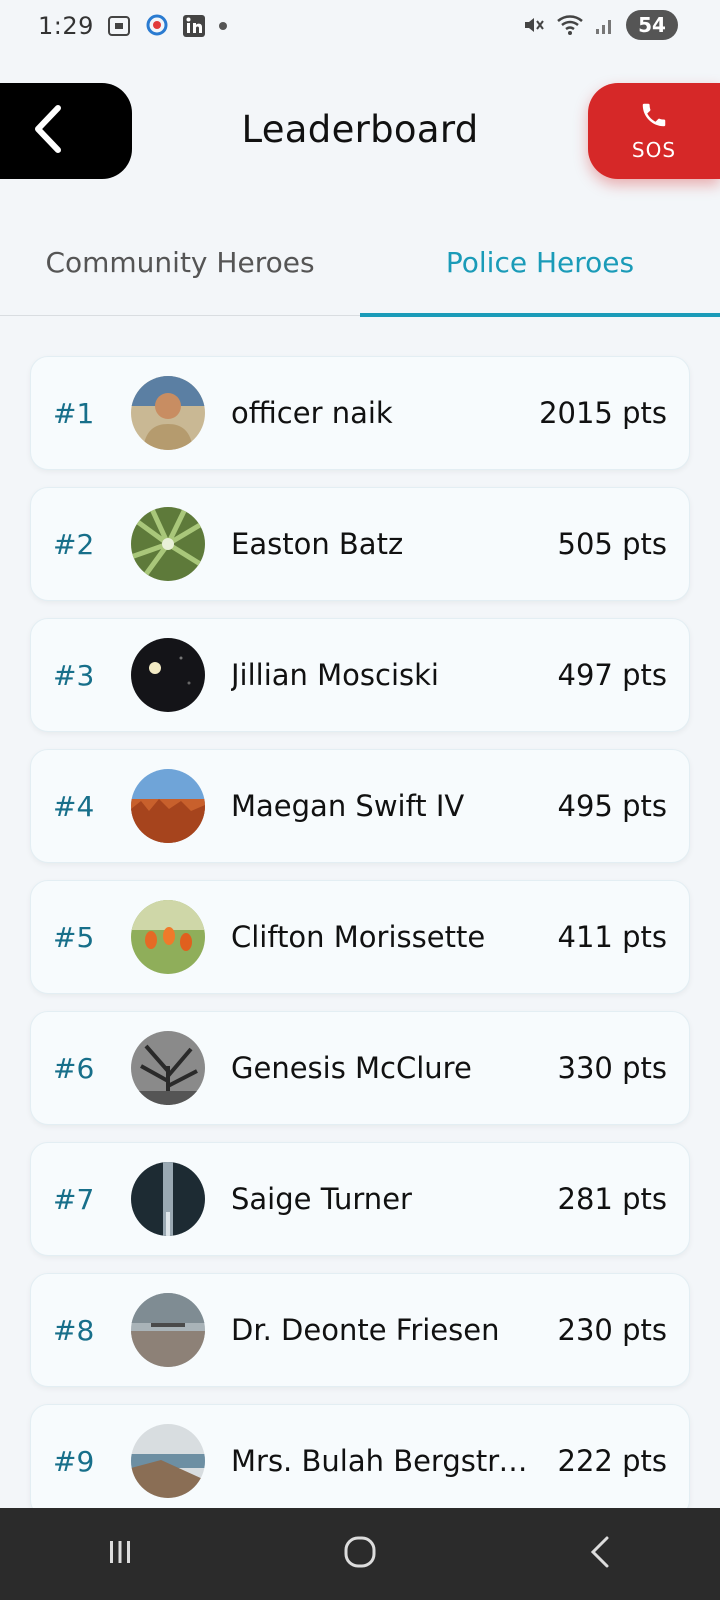 Image resolution: width=720 pixels, height=1600 pixels. Describe the element at coordinates (317, 544) in the screenshot. I see `hero-name: Easton Batz` at that location.